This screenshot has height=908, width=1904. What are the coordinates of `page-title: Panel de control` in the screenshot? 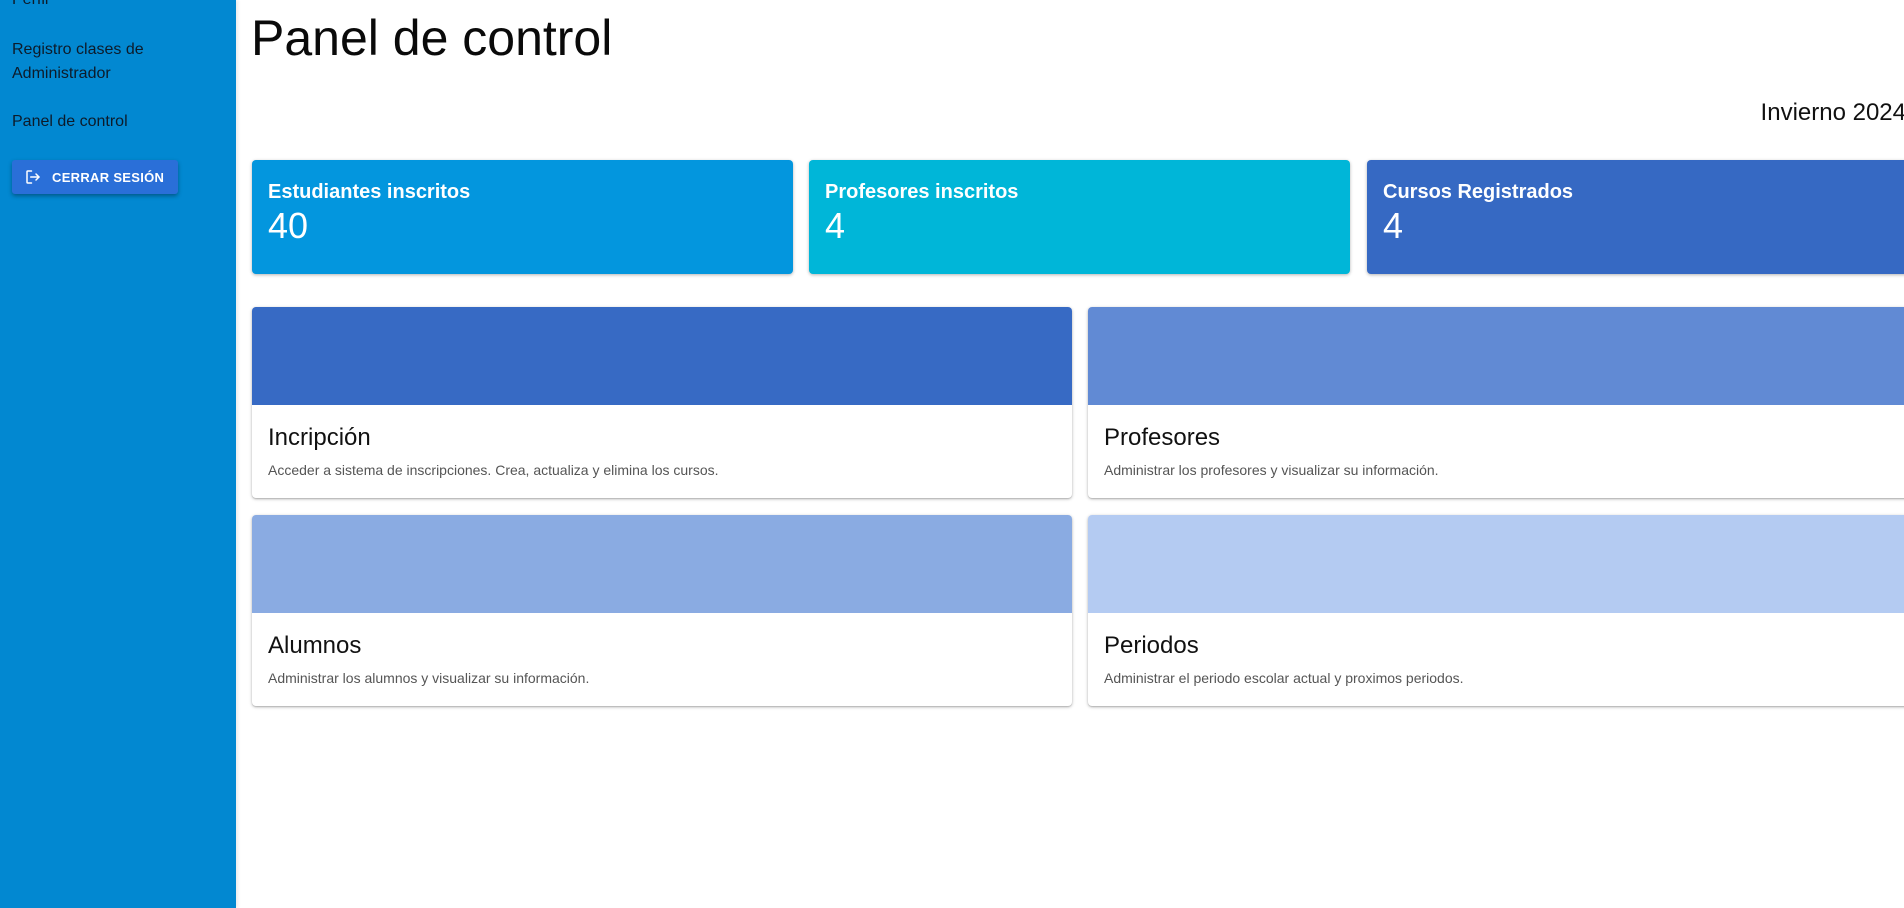 It's located at (432, 38).